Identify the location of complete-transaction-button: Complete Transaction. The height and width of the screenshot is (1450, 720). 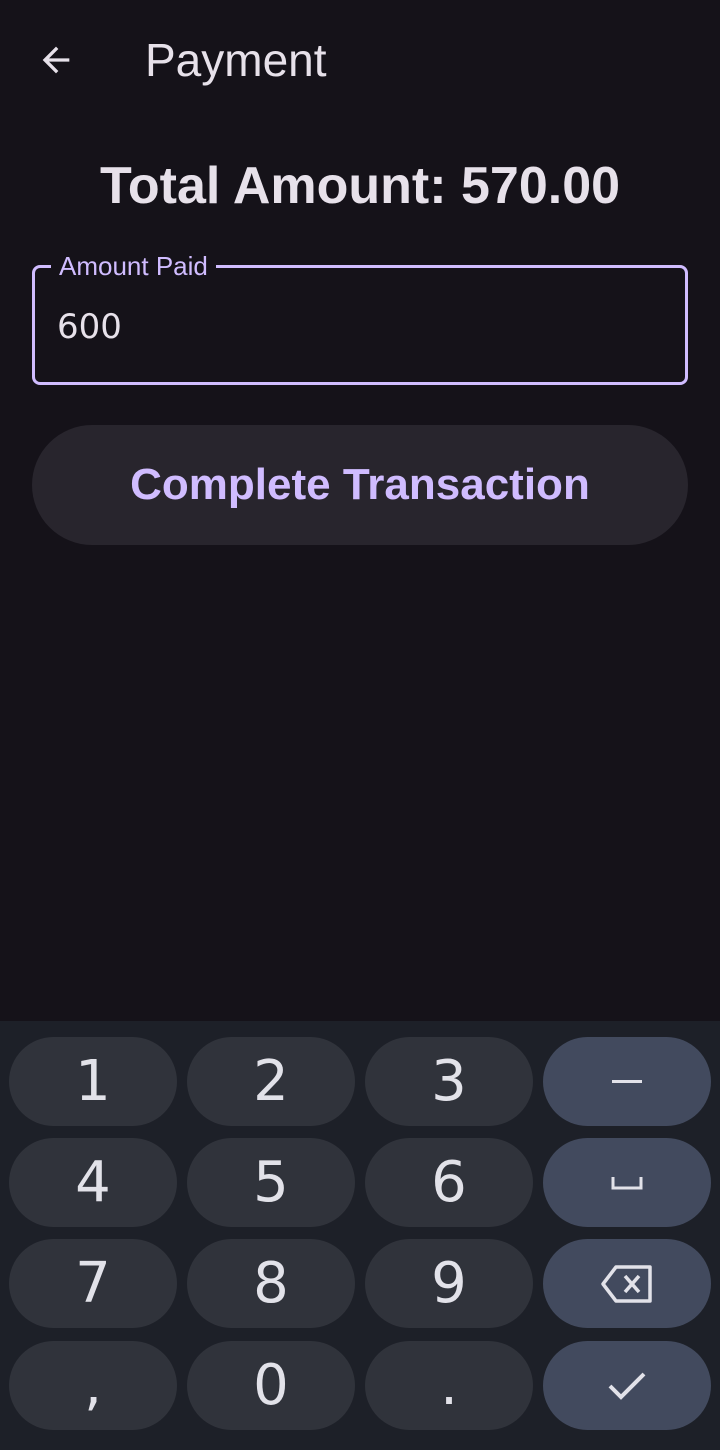
(360, 485).